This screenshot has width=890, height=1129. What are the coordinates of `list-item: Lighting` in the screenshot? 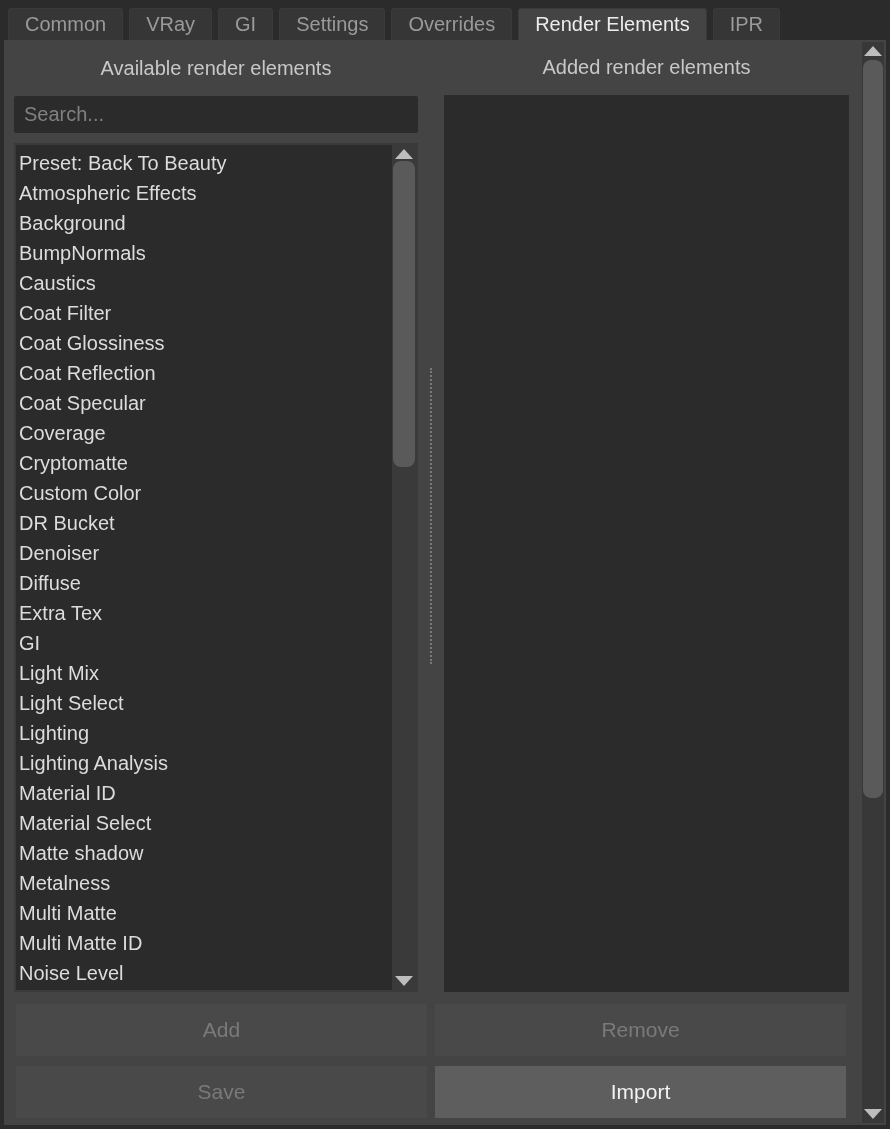 It's located at (204, 733).